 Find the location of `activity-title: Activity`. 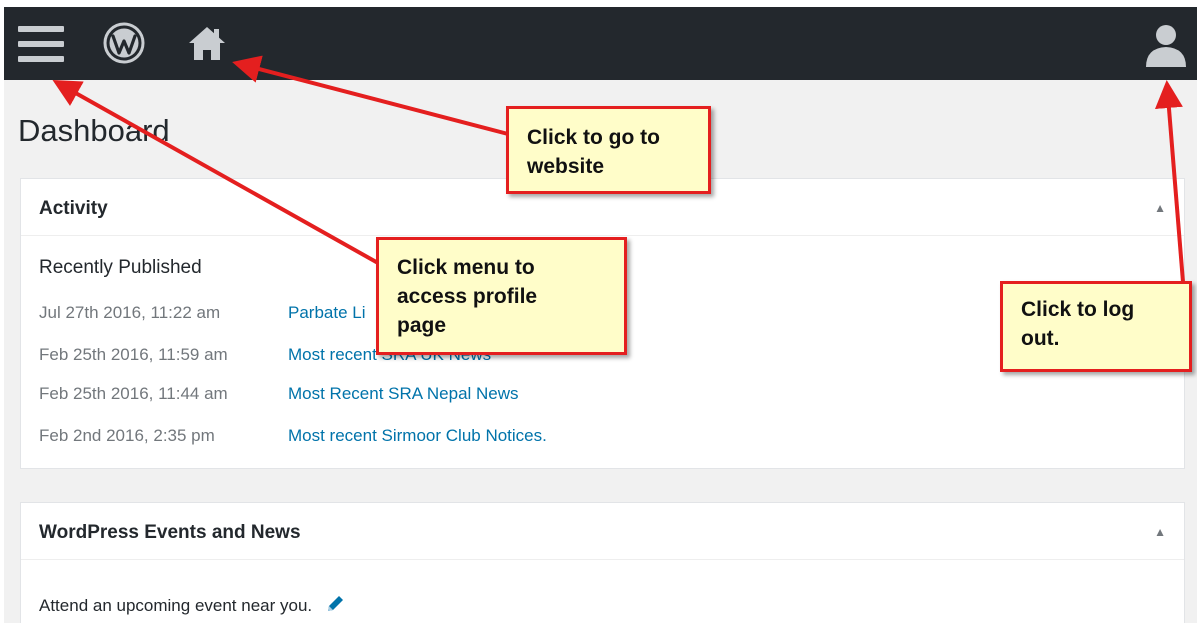

activity-title: Activity is located at coordinates (73, 208).